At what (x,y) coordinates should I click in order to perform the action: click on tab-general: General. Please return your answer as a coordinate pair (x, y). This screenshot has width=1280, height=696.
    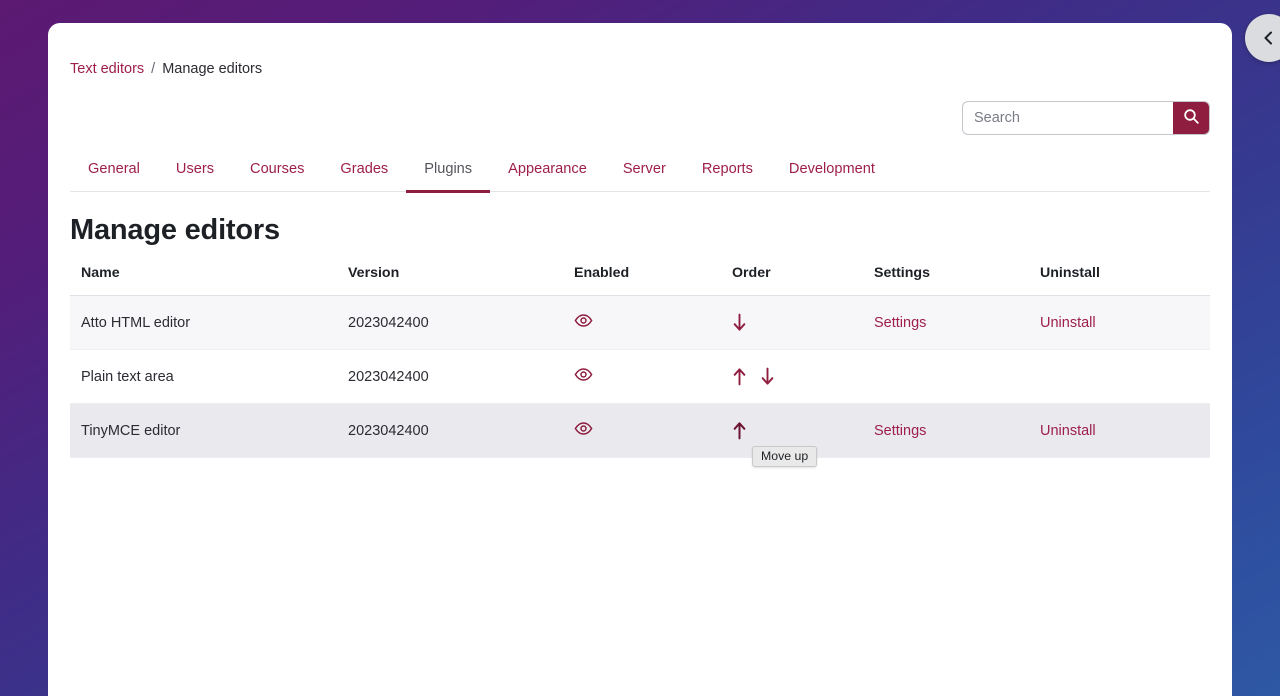
    Looking at the image, I should click on (114, 171).